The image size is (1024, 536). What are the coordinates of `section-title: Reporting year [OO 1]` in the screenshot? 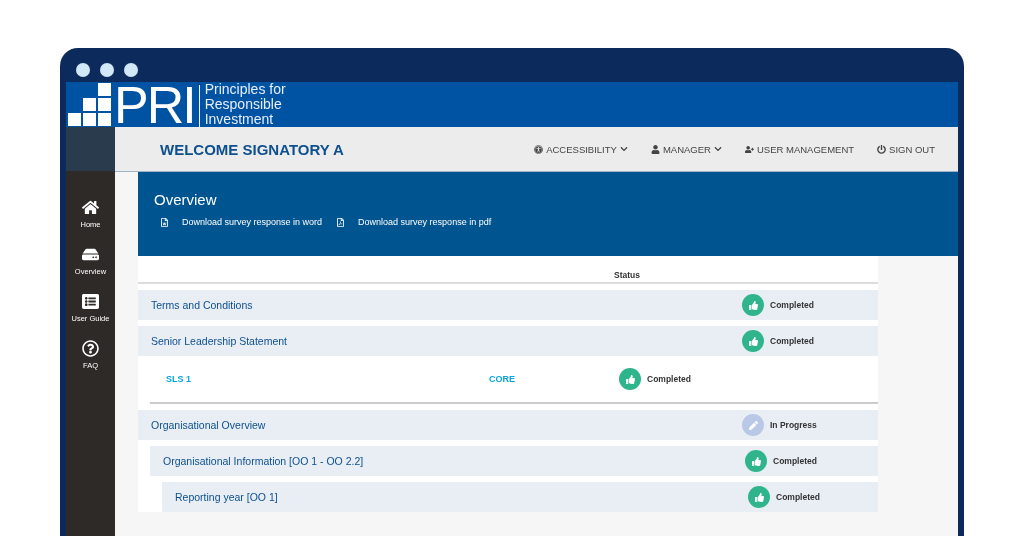 It's located at (227, 497).